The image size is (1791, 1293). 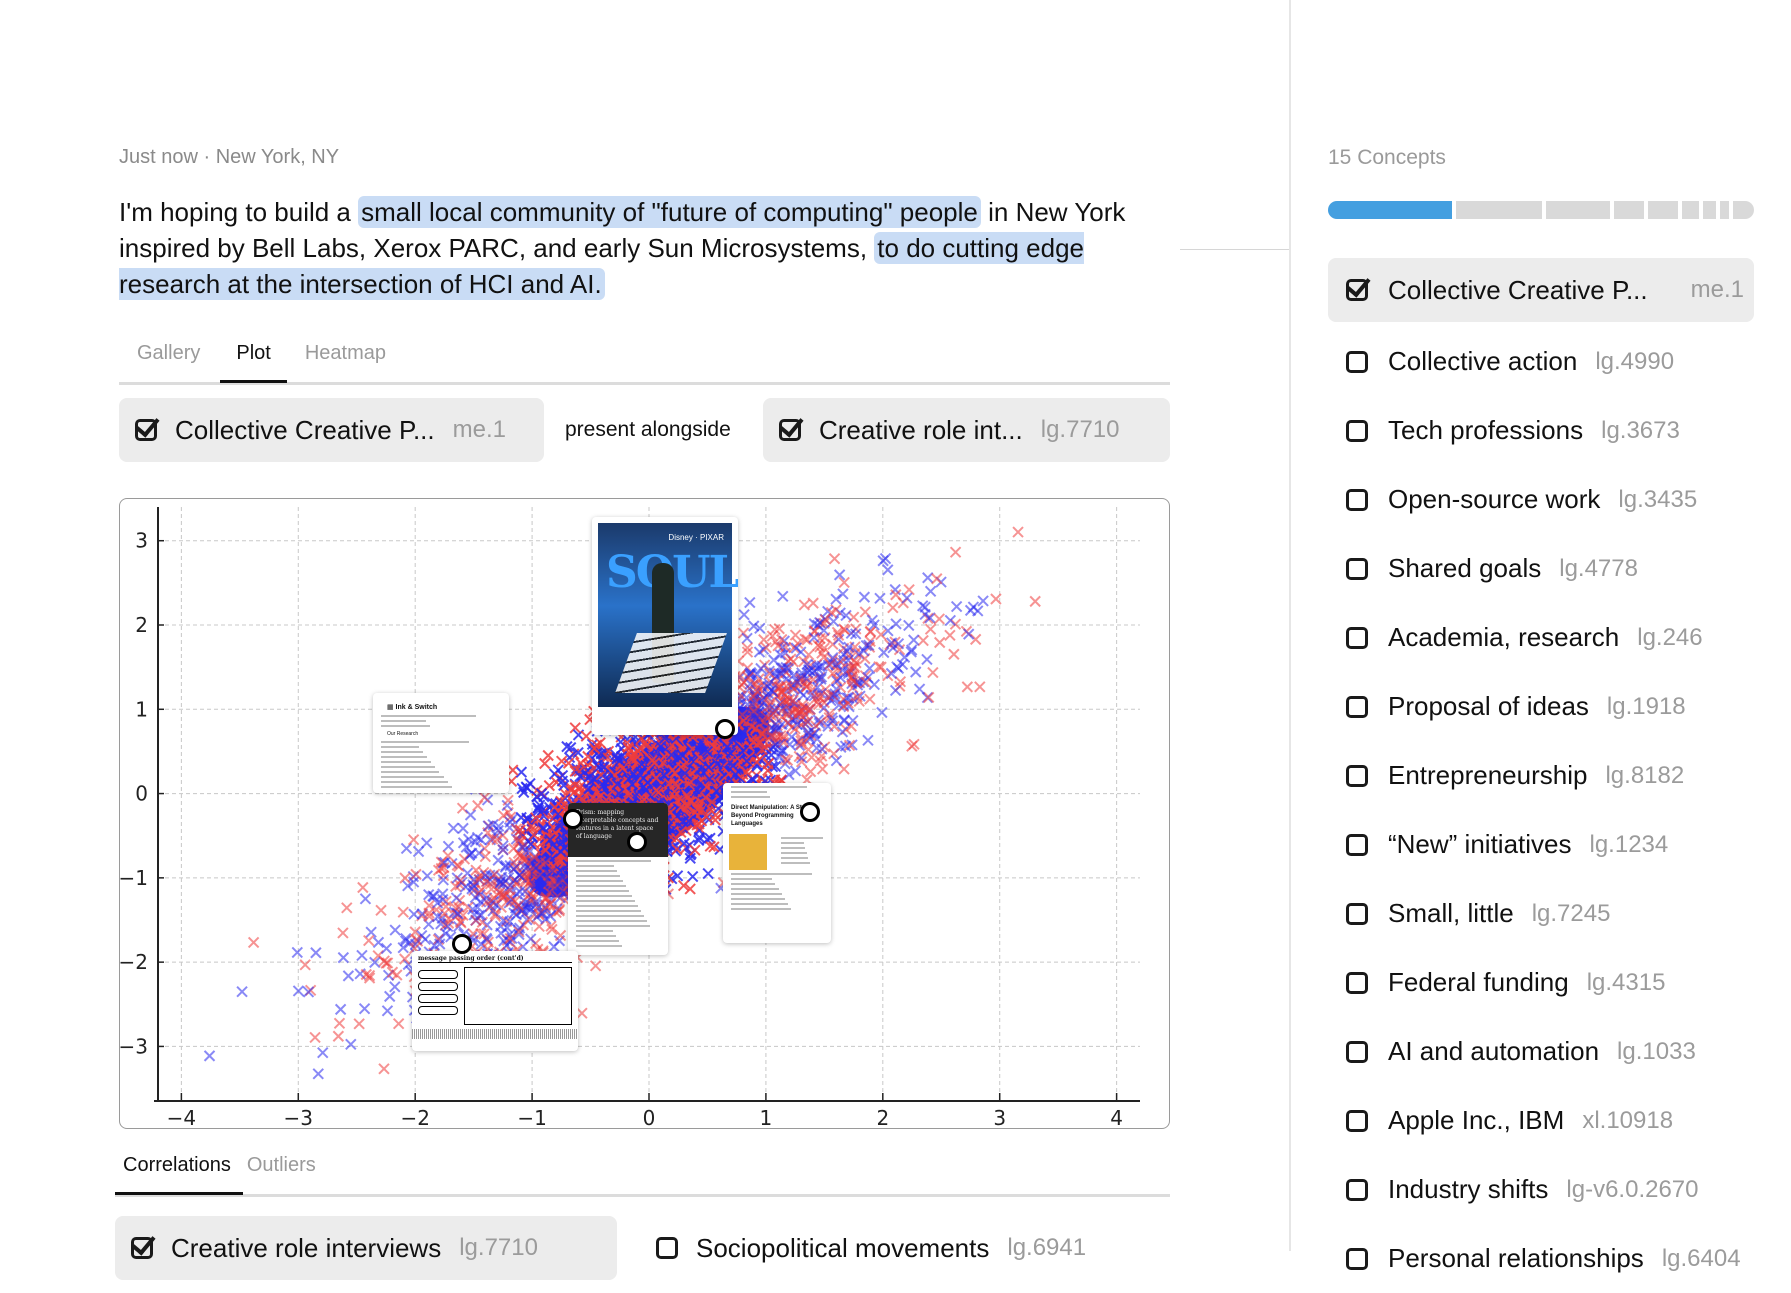 I want to click on tab-heatmap: Heatmap, so click(x=345, y=358).